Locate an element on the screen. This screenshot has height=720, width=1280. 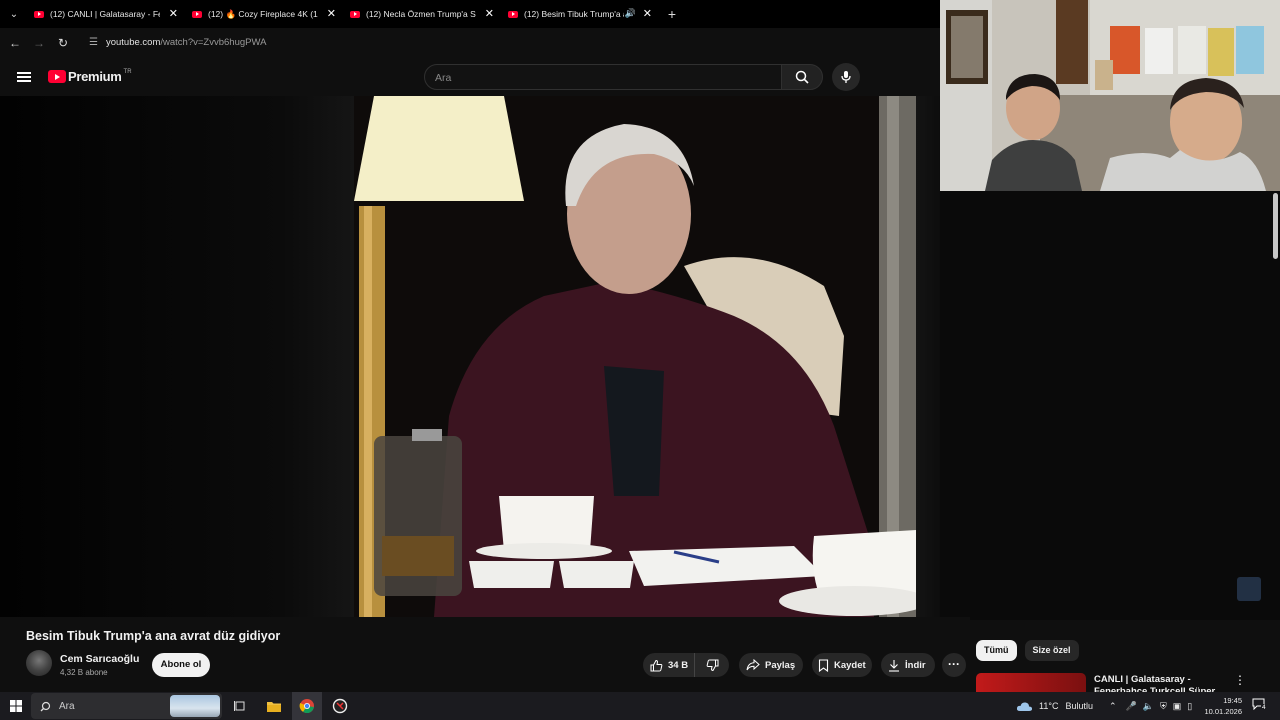
share-button: Paylaş is located at coordinates (771, 665).